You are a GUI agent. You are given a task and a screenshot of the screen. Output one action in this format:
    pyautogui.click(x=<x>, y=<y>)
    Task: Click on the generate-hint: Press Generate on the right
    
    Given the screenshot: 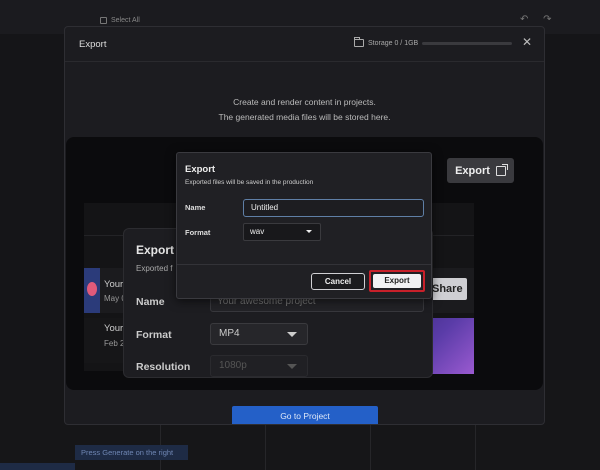 What is the action you would take?
    pyautogui.click(x=131, y=452)
    